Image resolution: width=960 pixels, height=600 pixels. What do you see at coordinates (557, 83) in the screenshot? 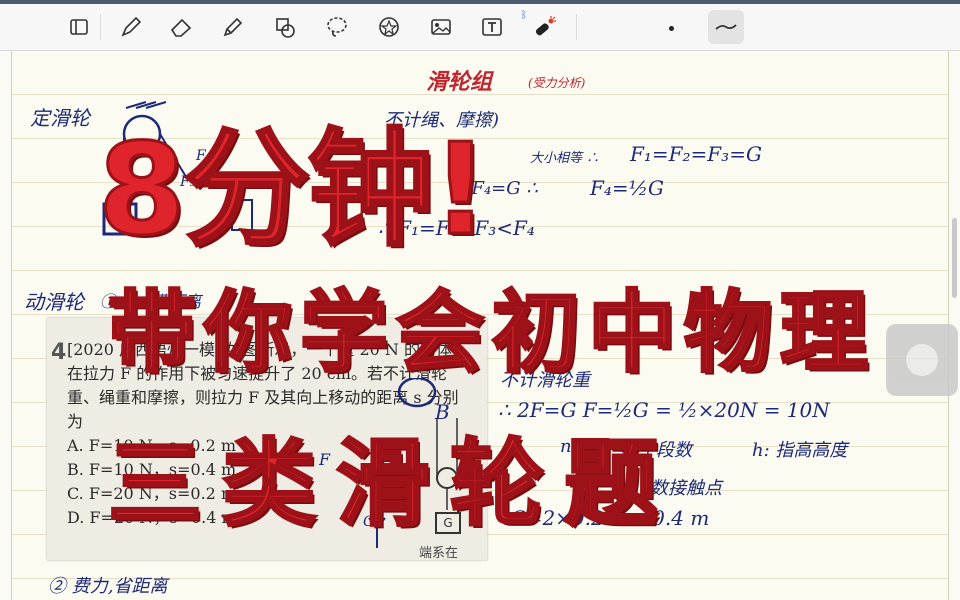
I see `notes-title-note: (受力分析)` at bounding box center [557, 83].